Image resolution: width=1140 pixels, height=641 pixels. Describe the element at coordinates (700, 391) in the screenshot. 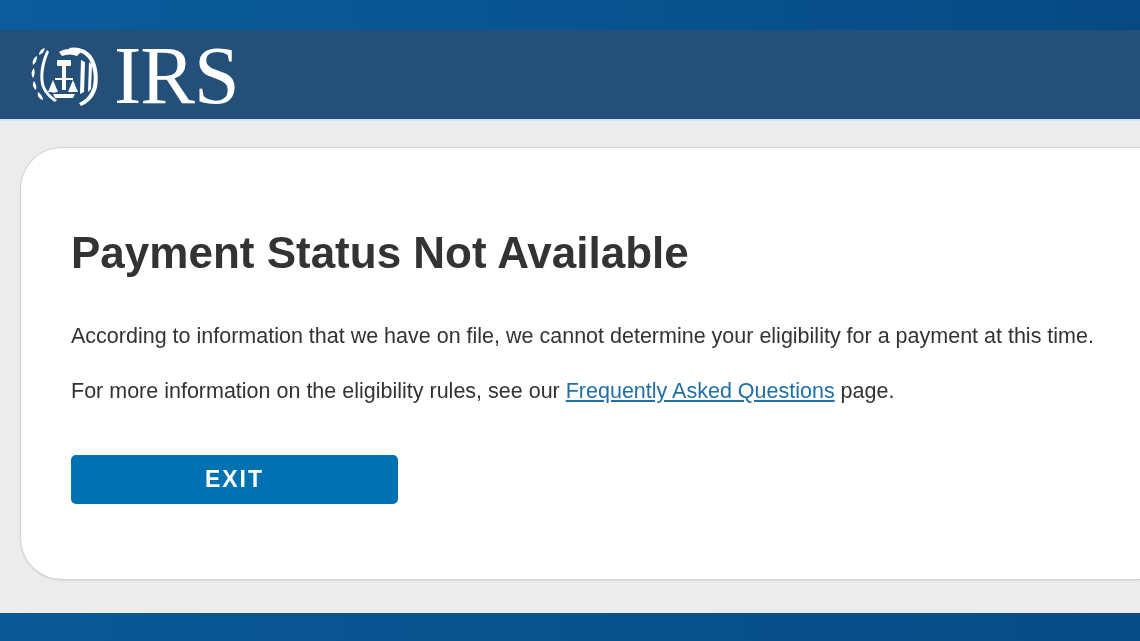

I see `faq-link: Frequently Asked Questions` at that location.